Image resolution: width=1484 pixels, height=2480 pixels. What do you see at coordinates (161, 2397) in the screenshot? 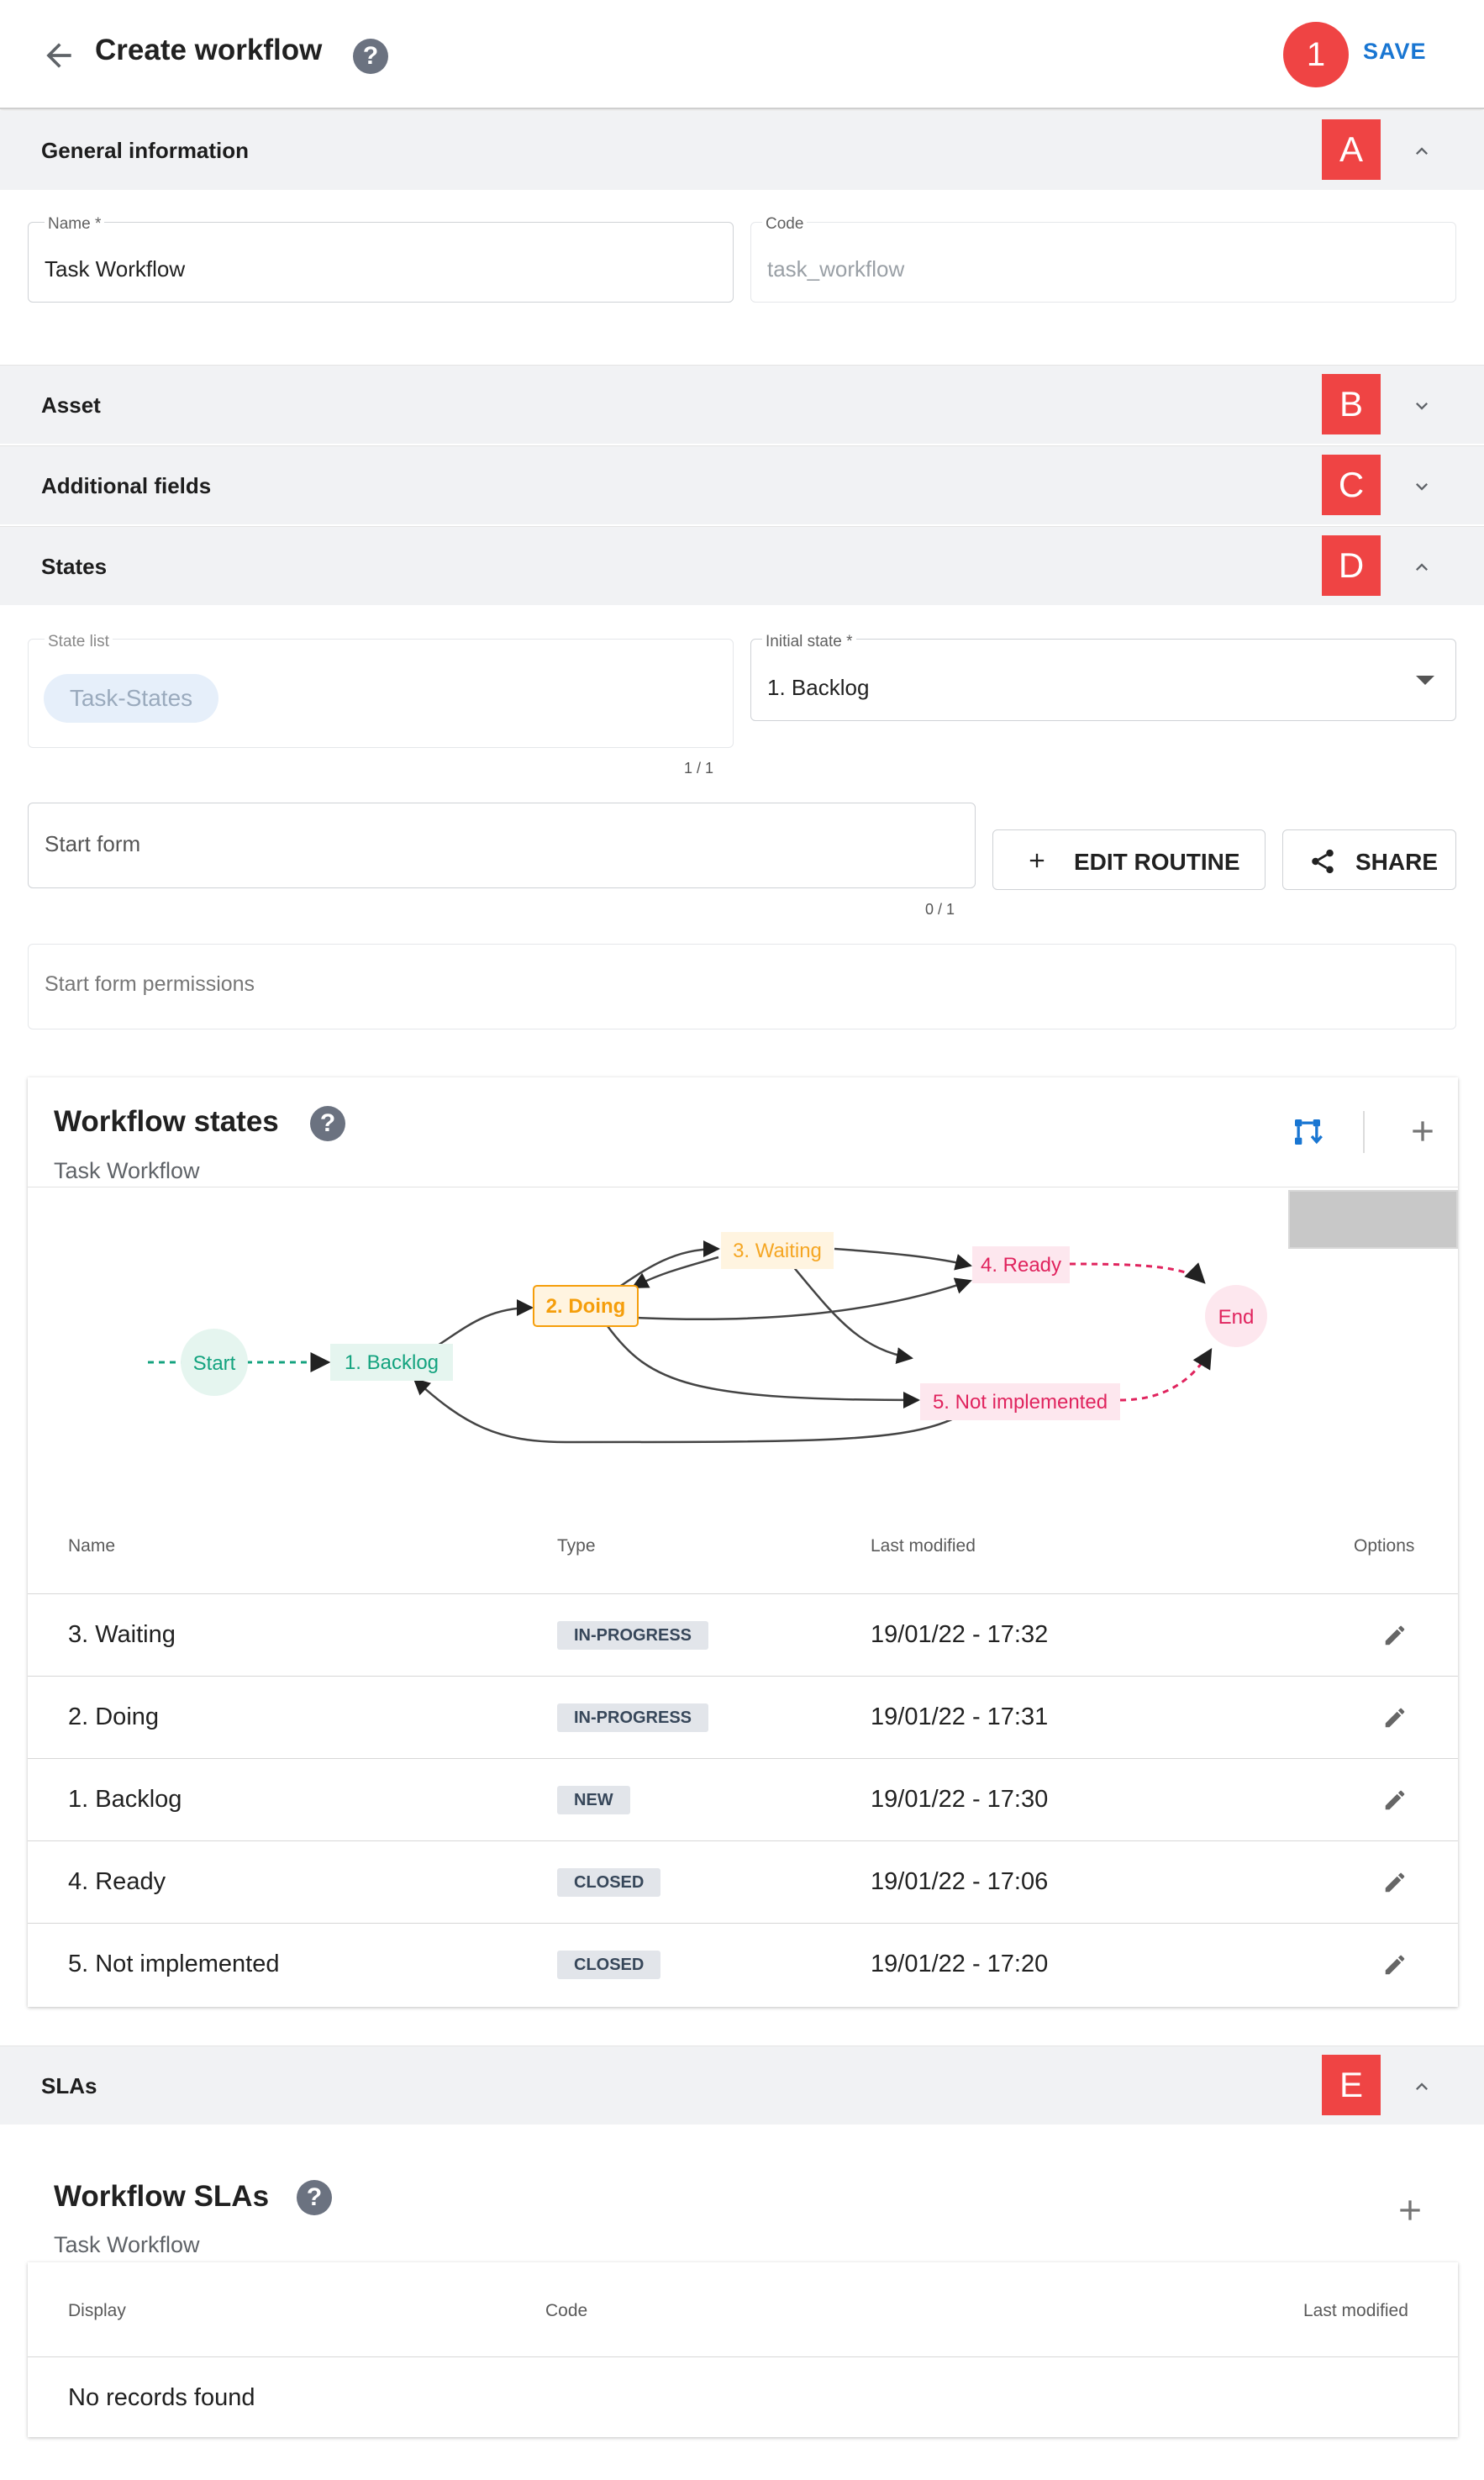
I see `empty-text: No records found` at bounding box center [161, 2397].